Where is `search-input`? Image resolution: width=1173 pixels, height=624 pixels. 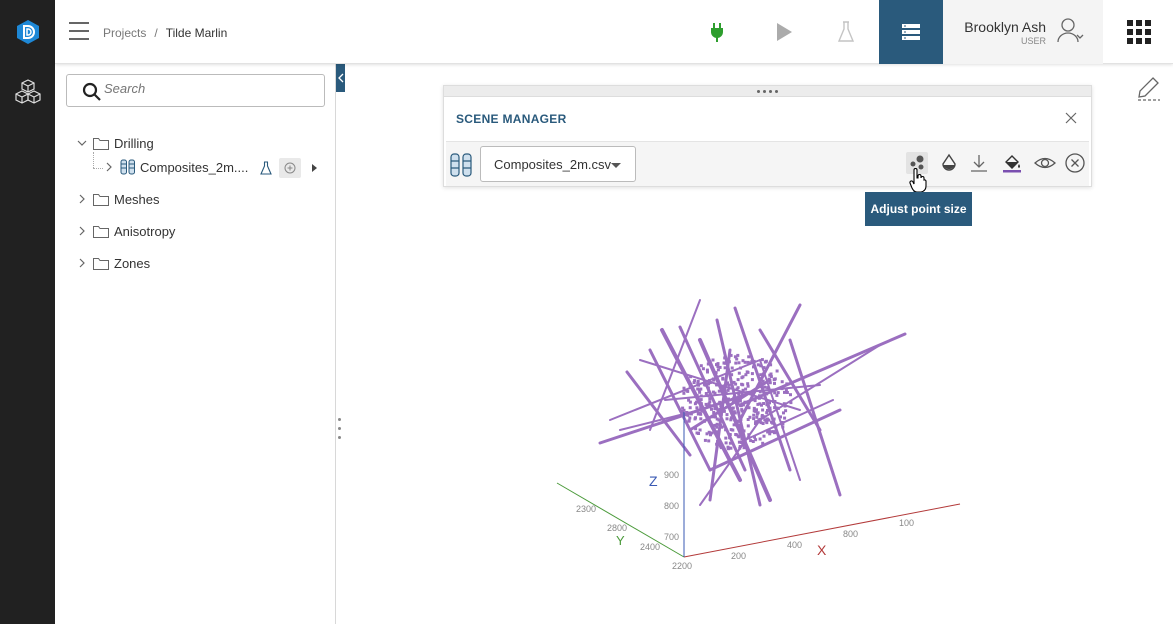 search-input is located at coordinates (204, 88).